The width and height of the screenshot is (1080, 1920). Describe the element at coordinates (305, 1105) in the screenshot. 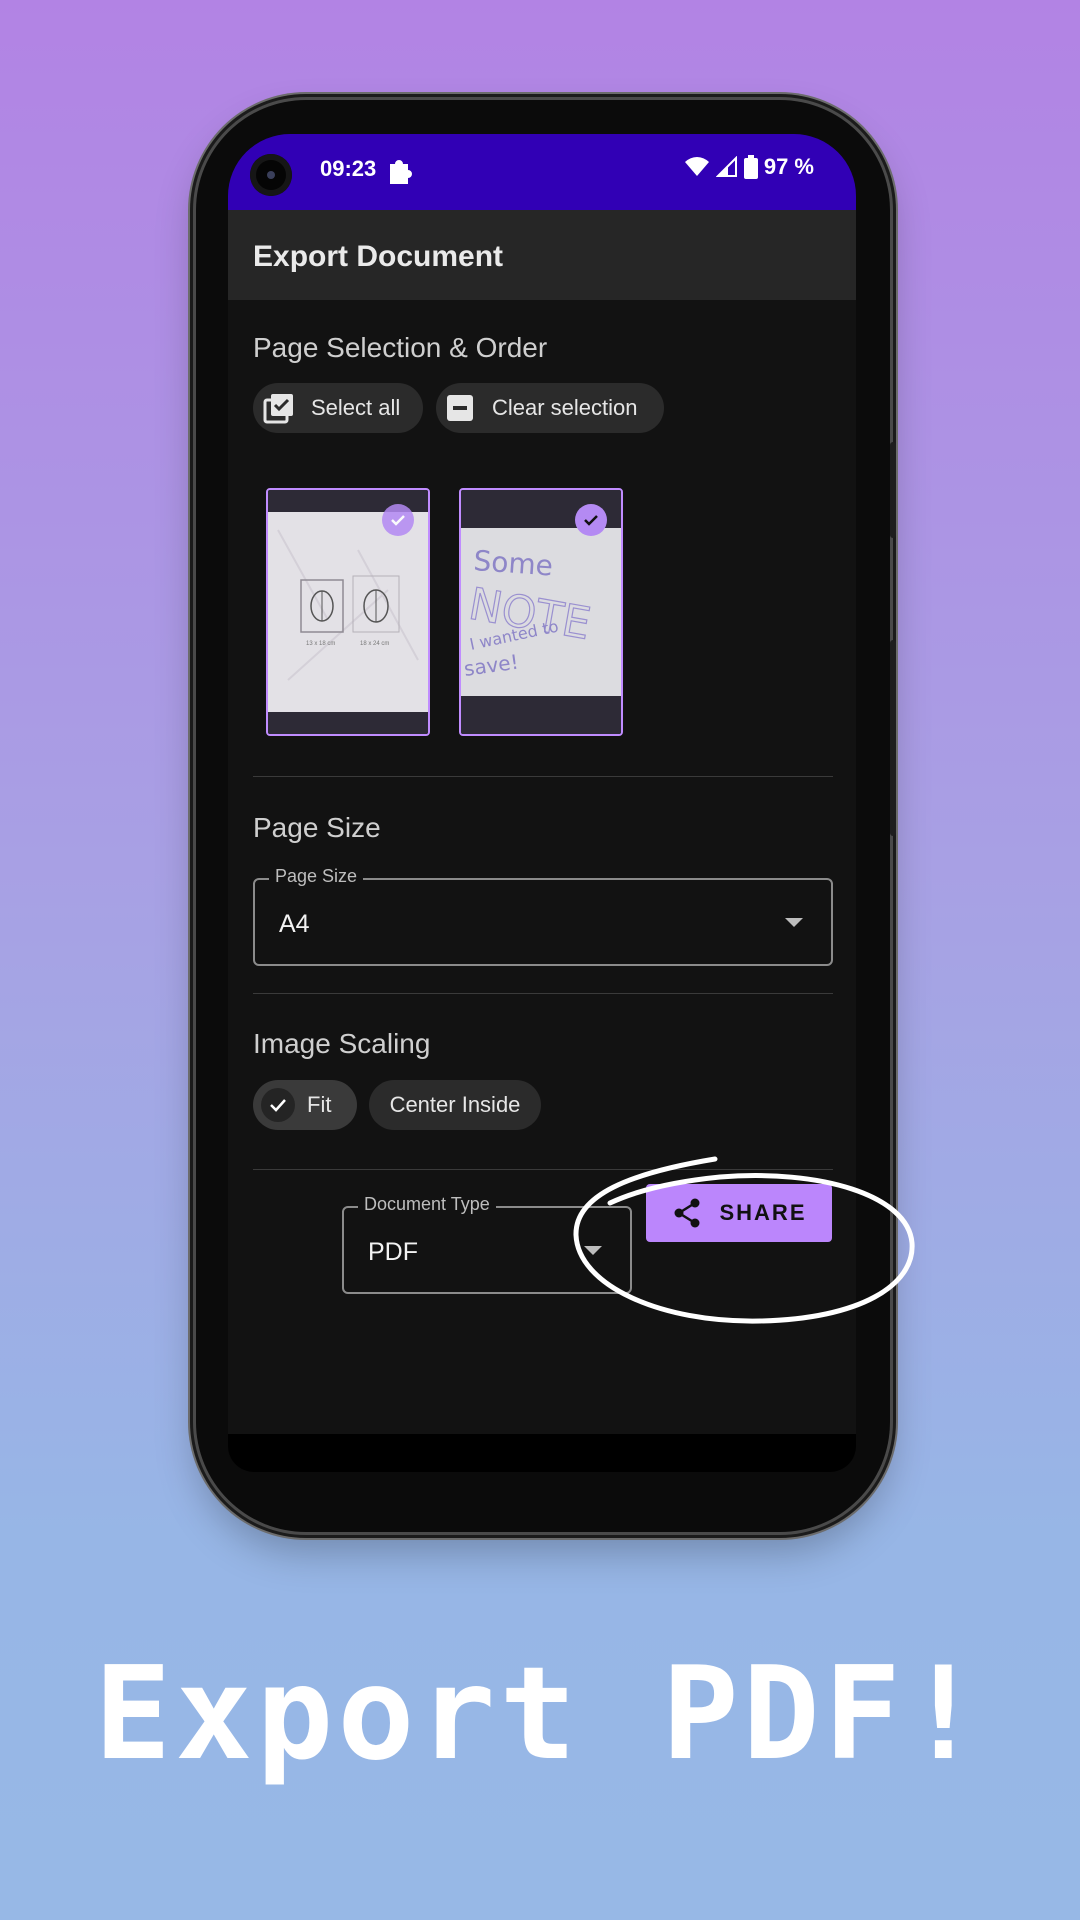

I see `scaling-fit-chip: Fit` at that location.